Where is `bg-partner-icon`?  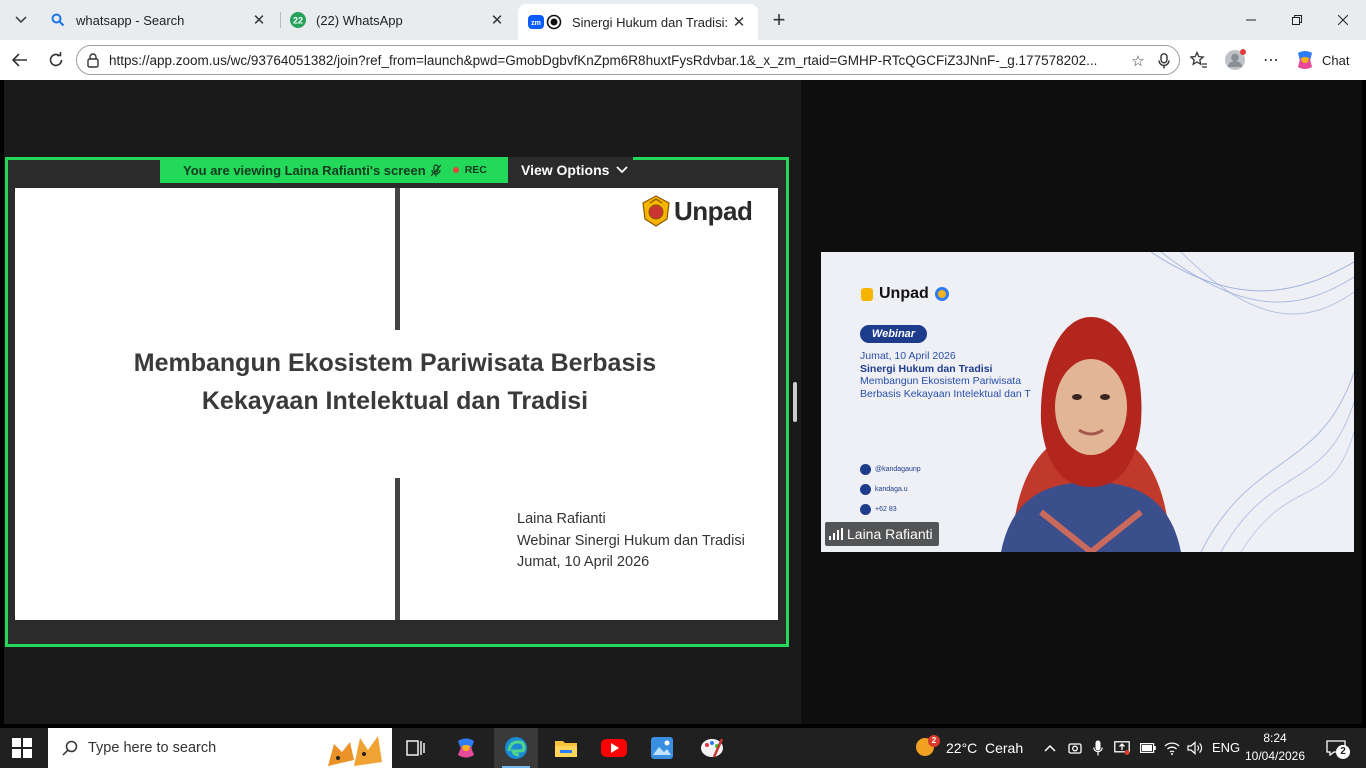 bg-partner-icon is located at coordinates (941, 294).